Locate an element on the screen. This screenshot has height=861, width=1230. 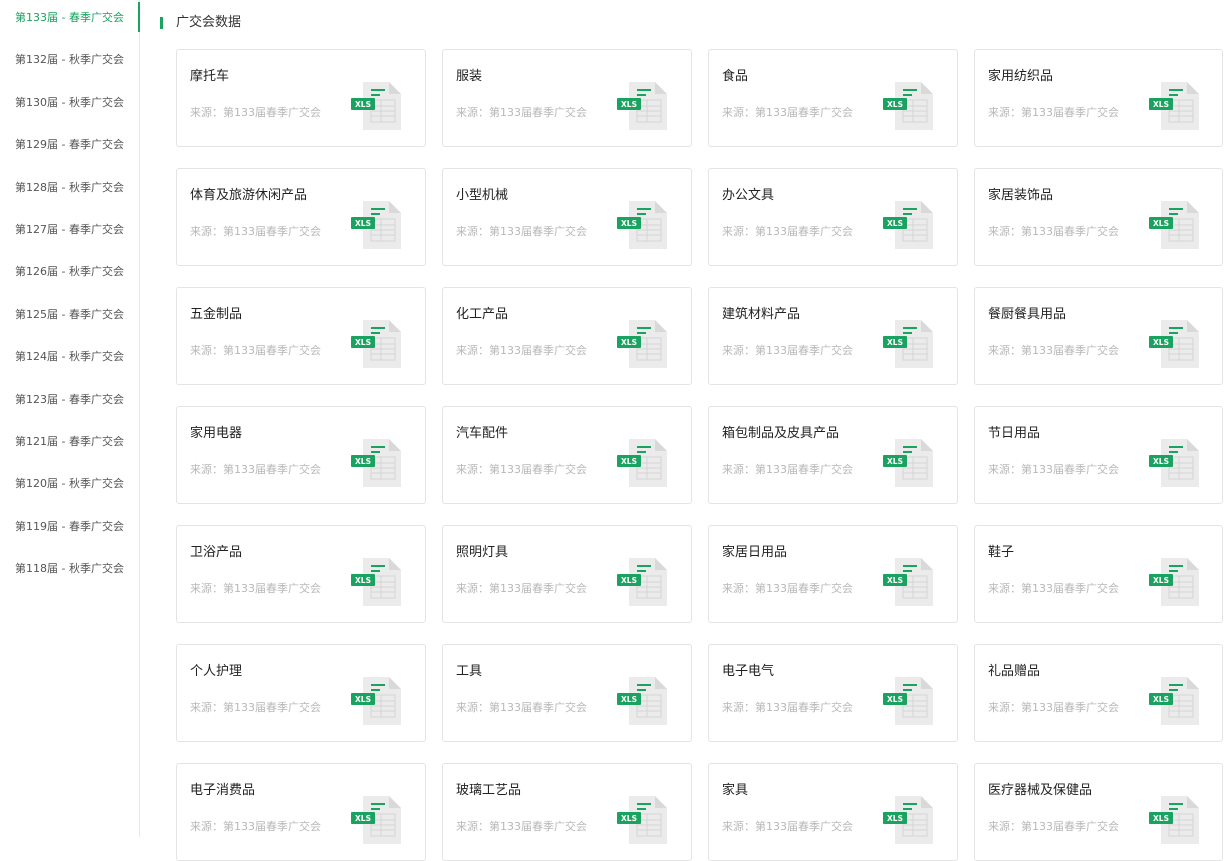
dataset-card: 礼品赠品 来源：第133届春季广交会 XLS is located at coordinates (1098, 693).